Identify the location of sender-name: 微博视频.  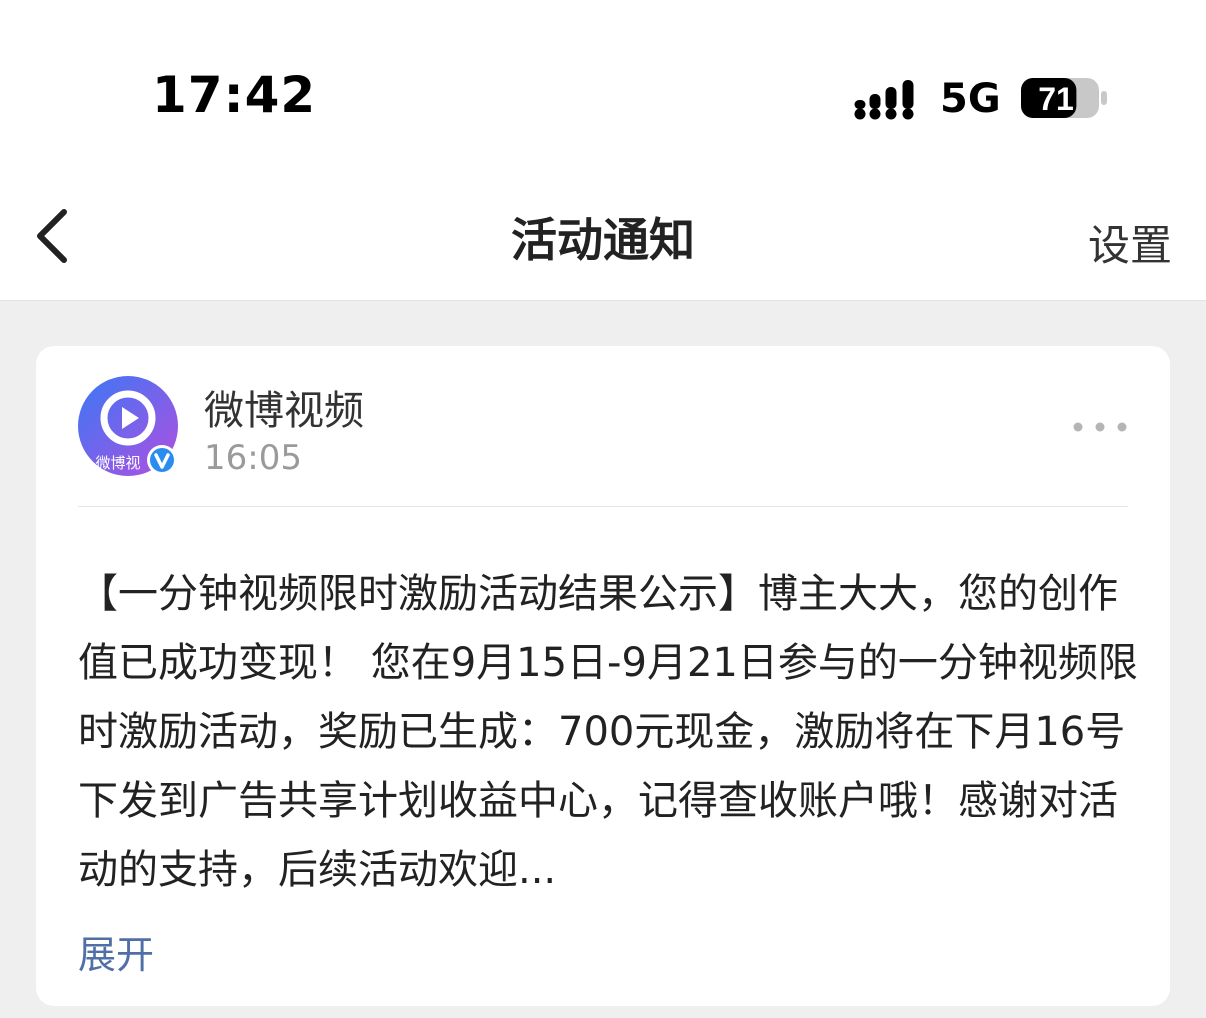
(284, 407).